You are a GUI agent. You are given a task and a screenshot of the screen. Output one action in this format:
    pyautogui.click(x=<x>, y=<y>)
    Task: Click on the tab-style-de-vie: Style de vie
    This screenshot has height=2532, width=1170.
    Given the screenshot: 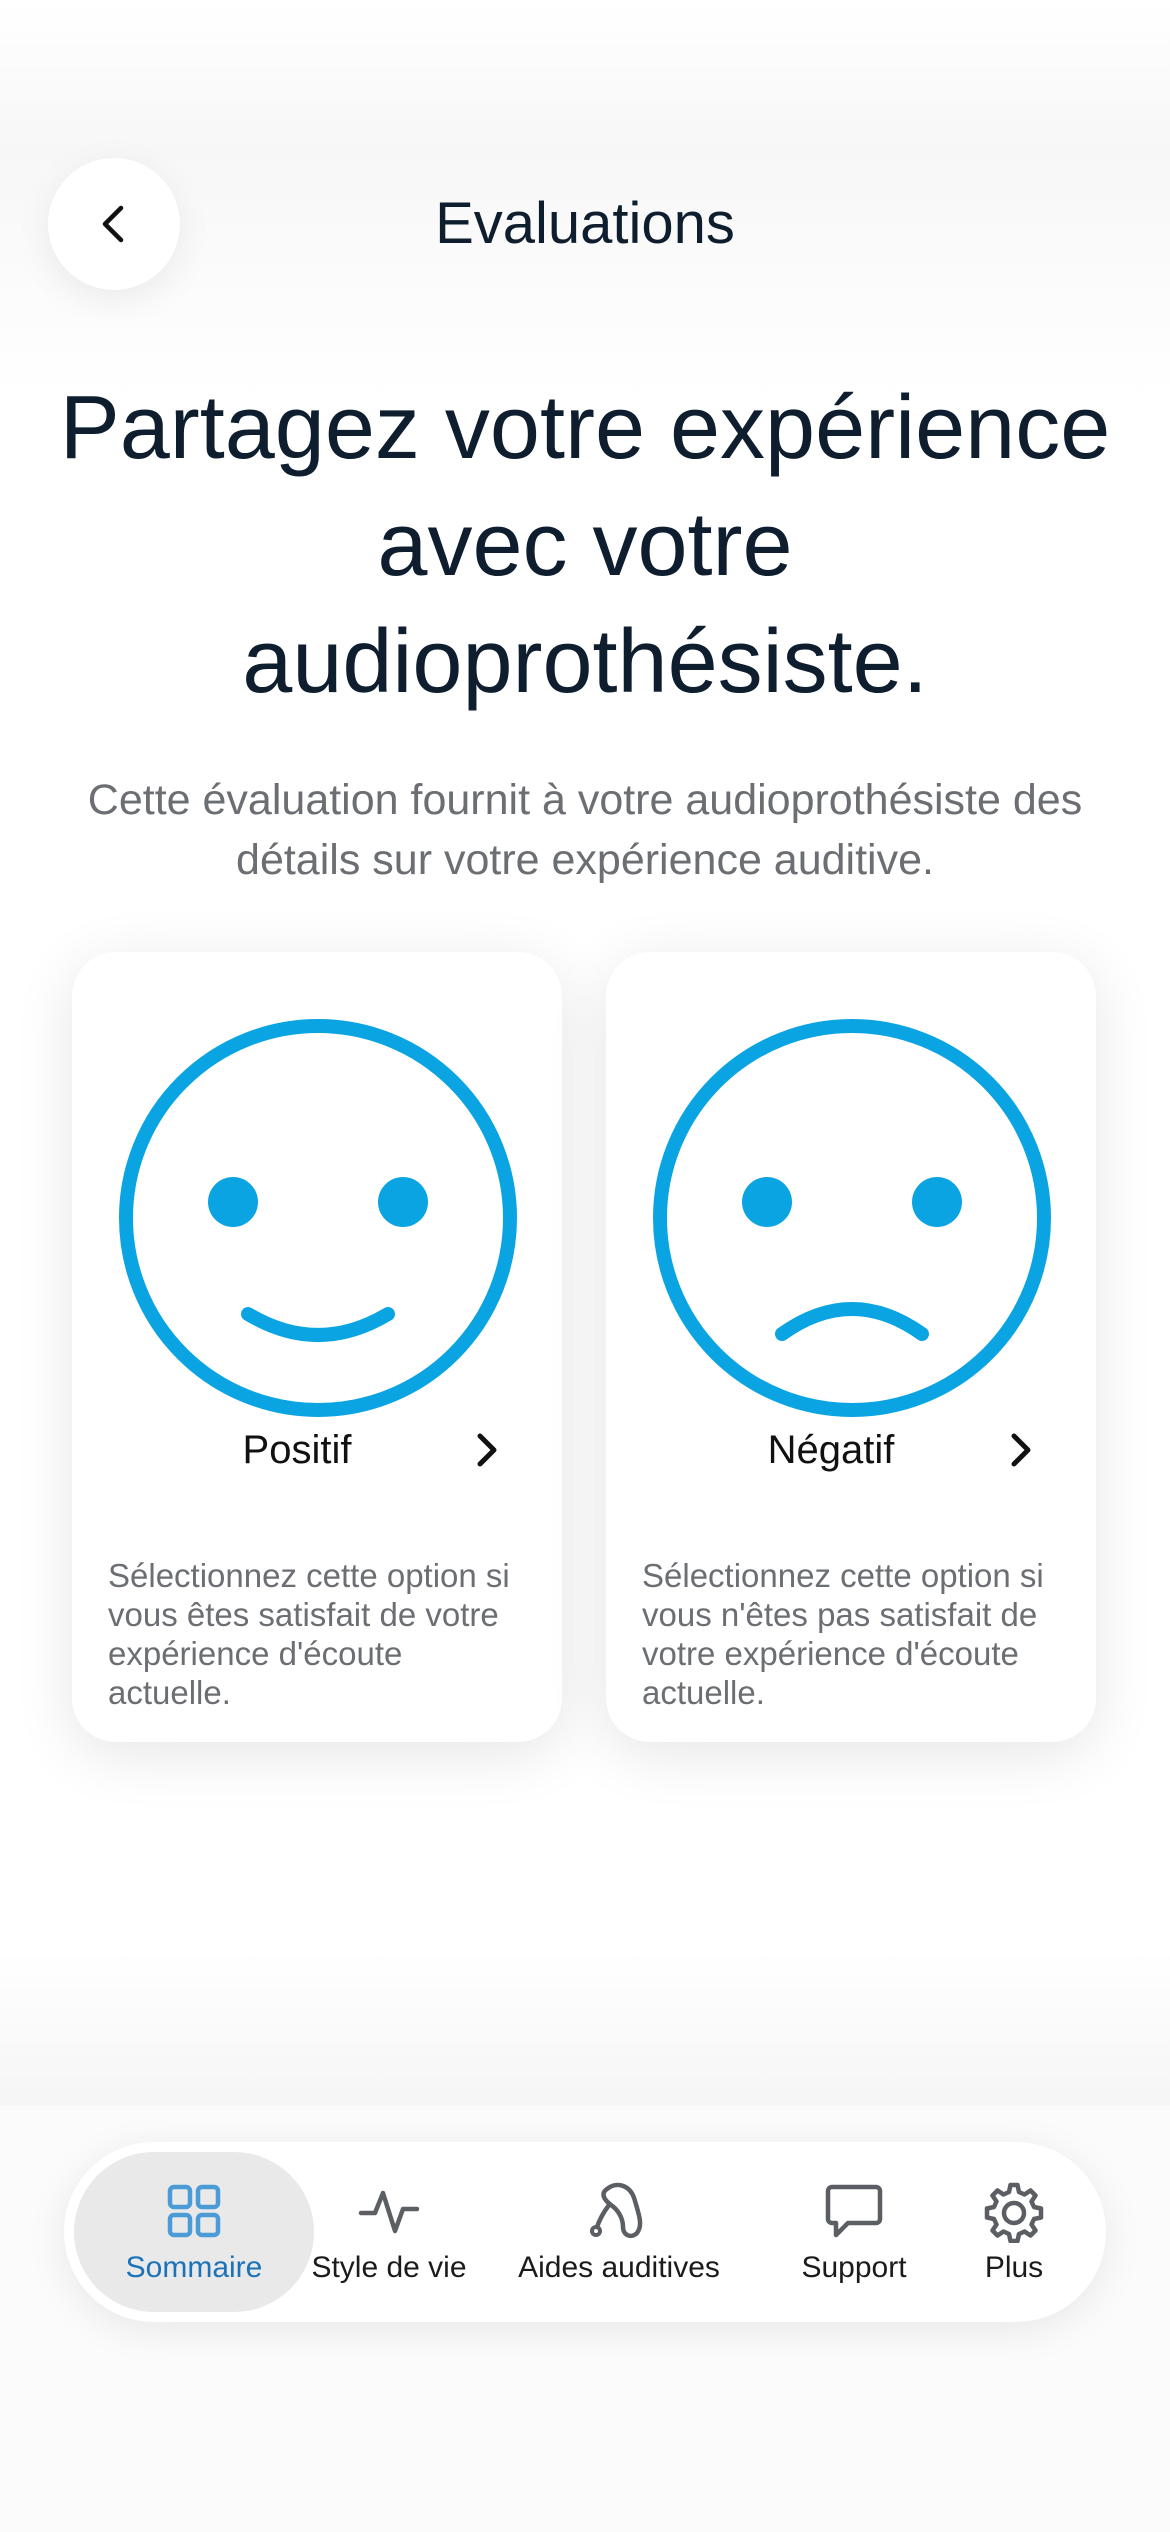 What is the action you would take?
    pyautogui.click(x=389, y=2232)
    